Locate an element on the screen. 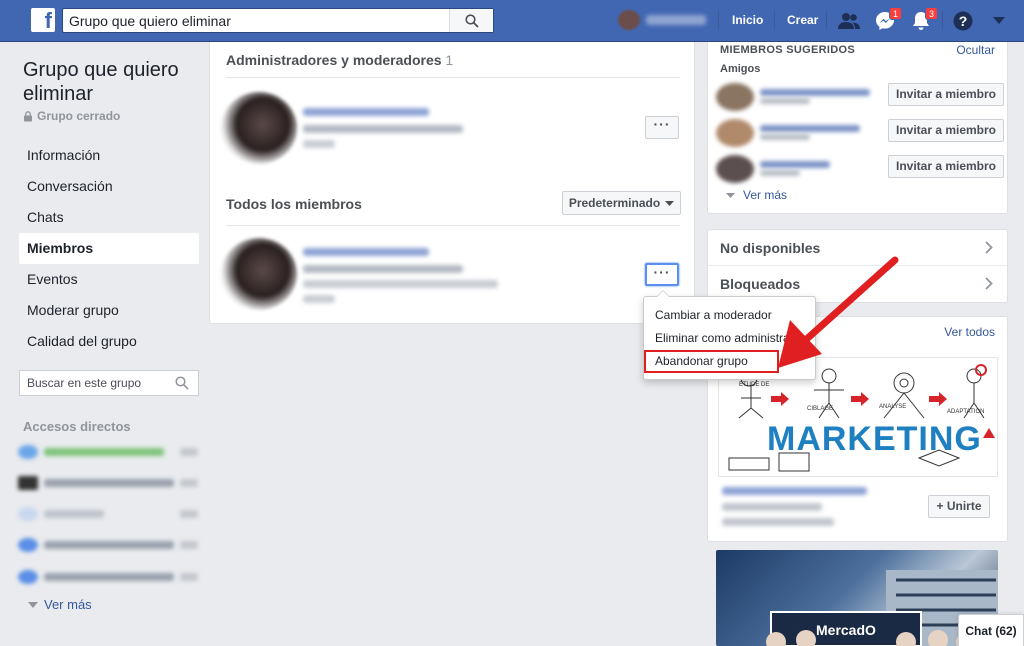 This screenshot has width=1024, height=646. nav-item-events: Eventos is located at coordinates (109, 279).